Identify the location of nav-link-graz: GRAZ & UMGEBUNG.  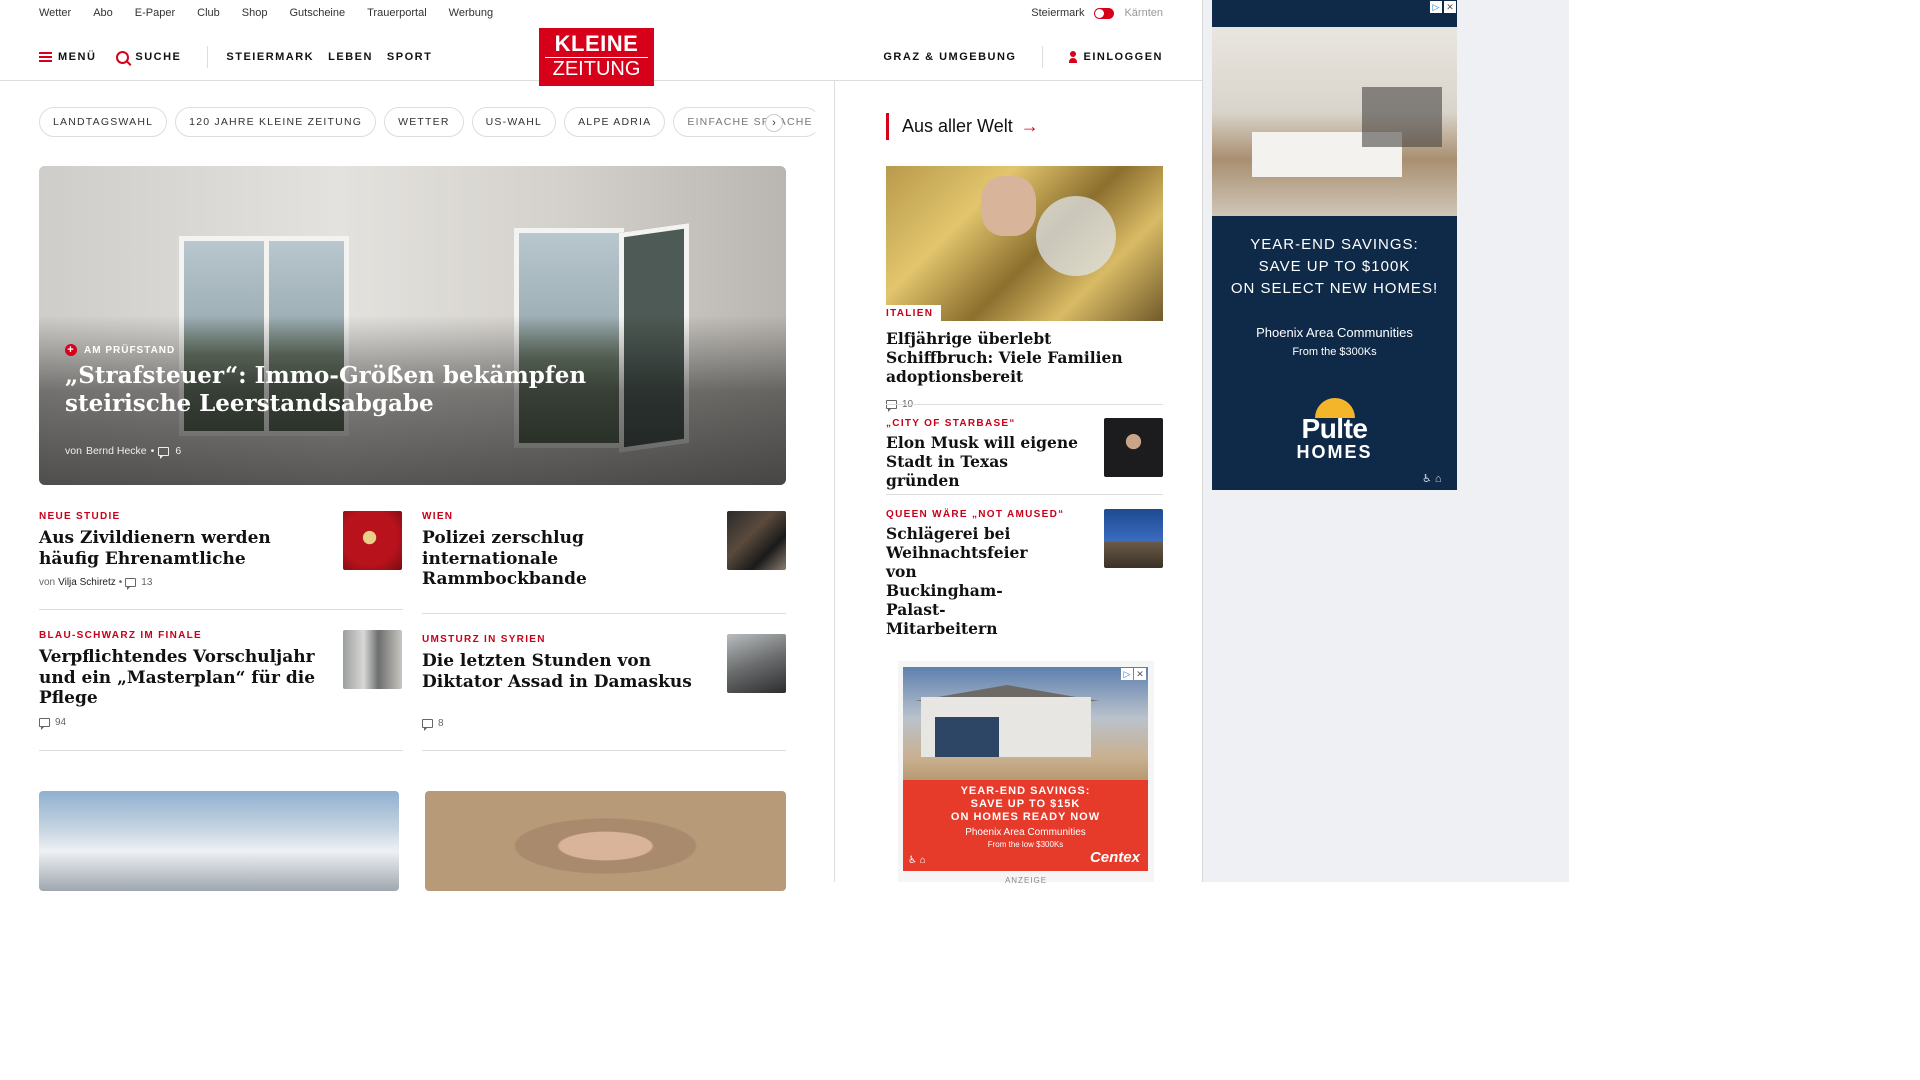
(949, 57).